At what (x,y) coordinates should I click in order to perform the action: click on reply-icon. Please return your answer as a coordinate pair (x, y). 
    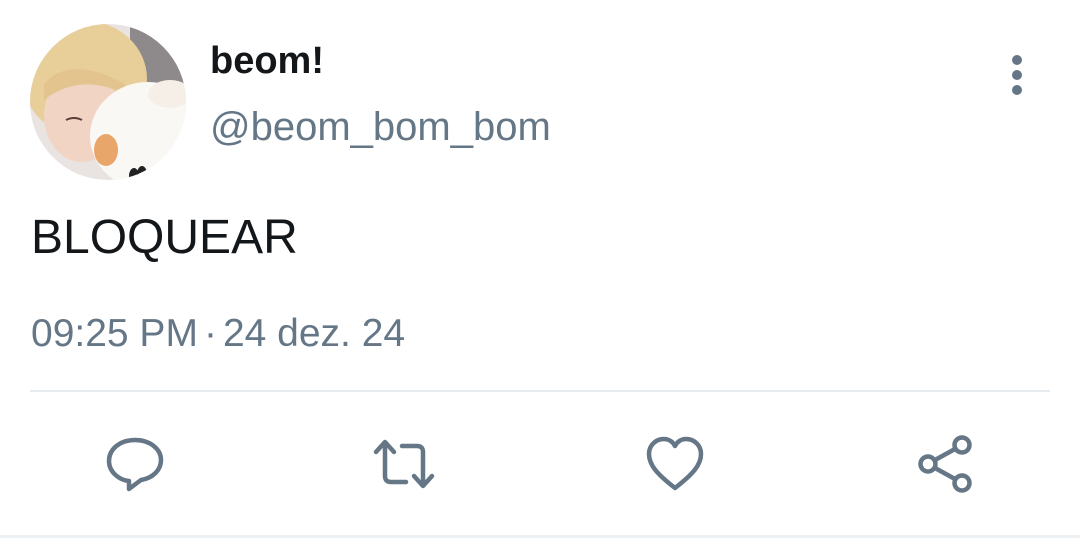
    Looking at the image, I should click on (135, 464).